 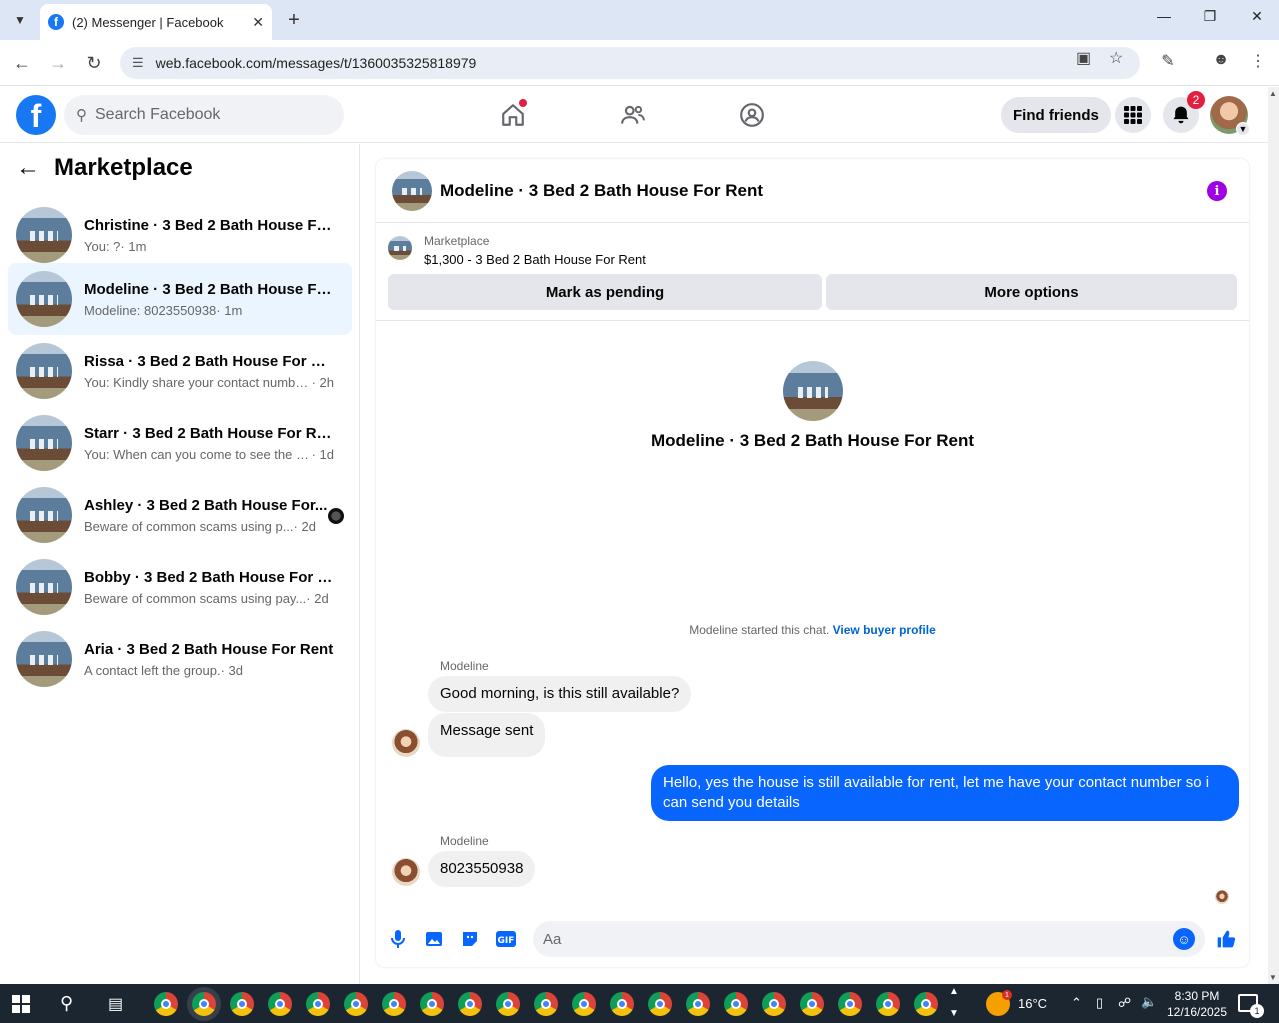 What do you see at coordinates (28, 168) in the screenshot?
I see `back-arrow-icon: ←` at bounding box center [28, 168].